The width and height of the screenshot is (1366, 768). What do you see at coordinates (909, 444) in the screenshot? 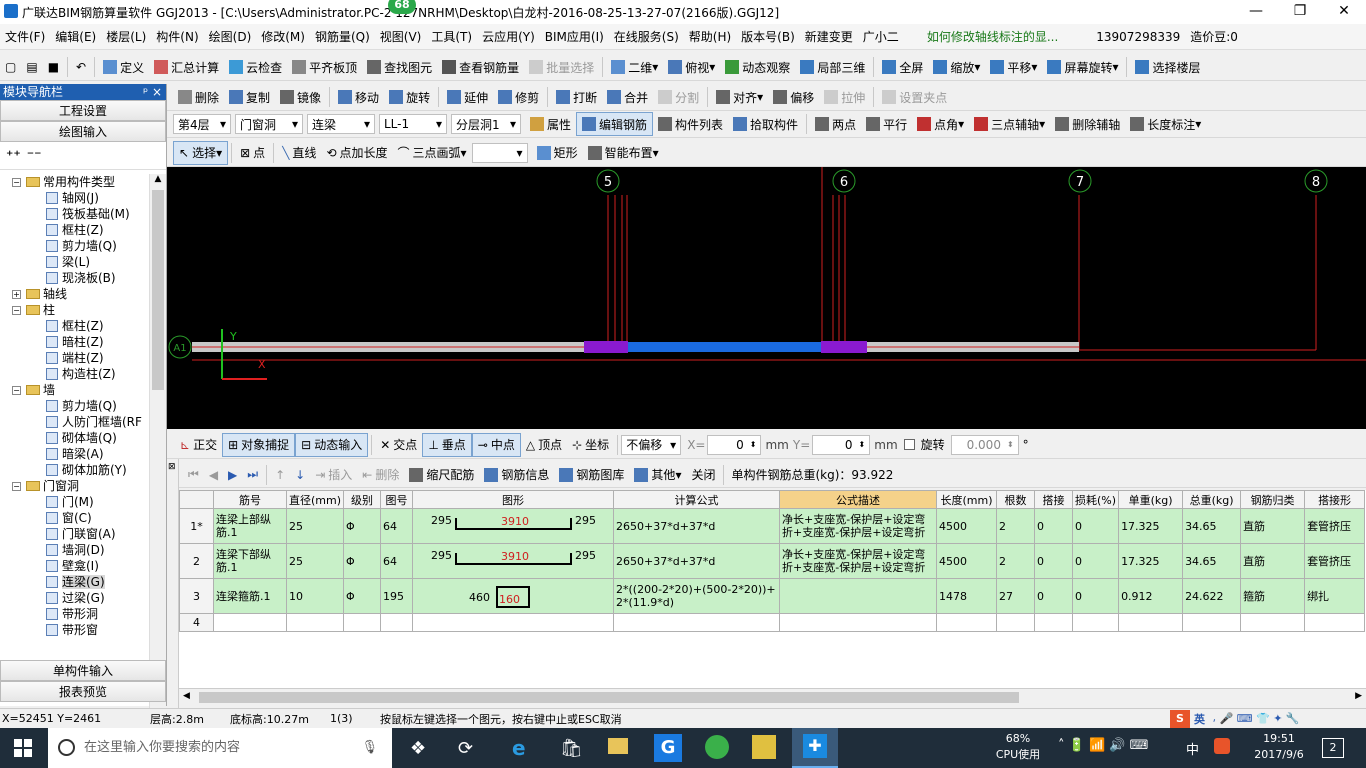
I see `rotate-checkbox` at bounding box center [909, 444].